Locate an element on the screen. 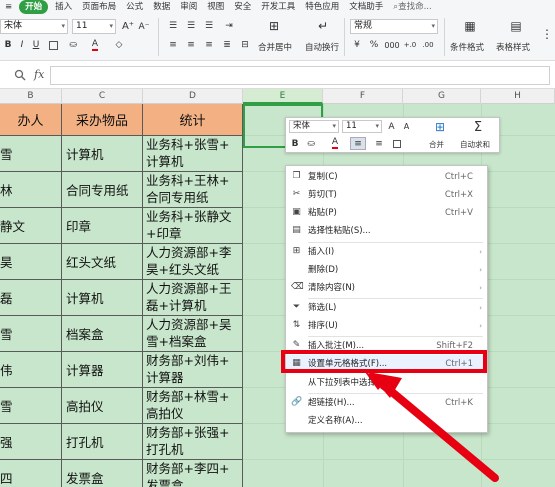 This screenshot has height=487, width=555. column-header-c: C is located at coordinates (102, 96).